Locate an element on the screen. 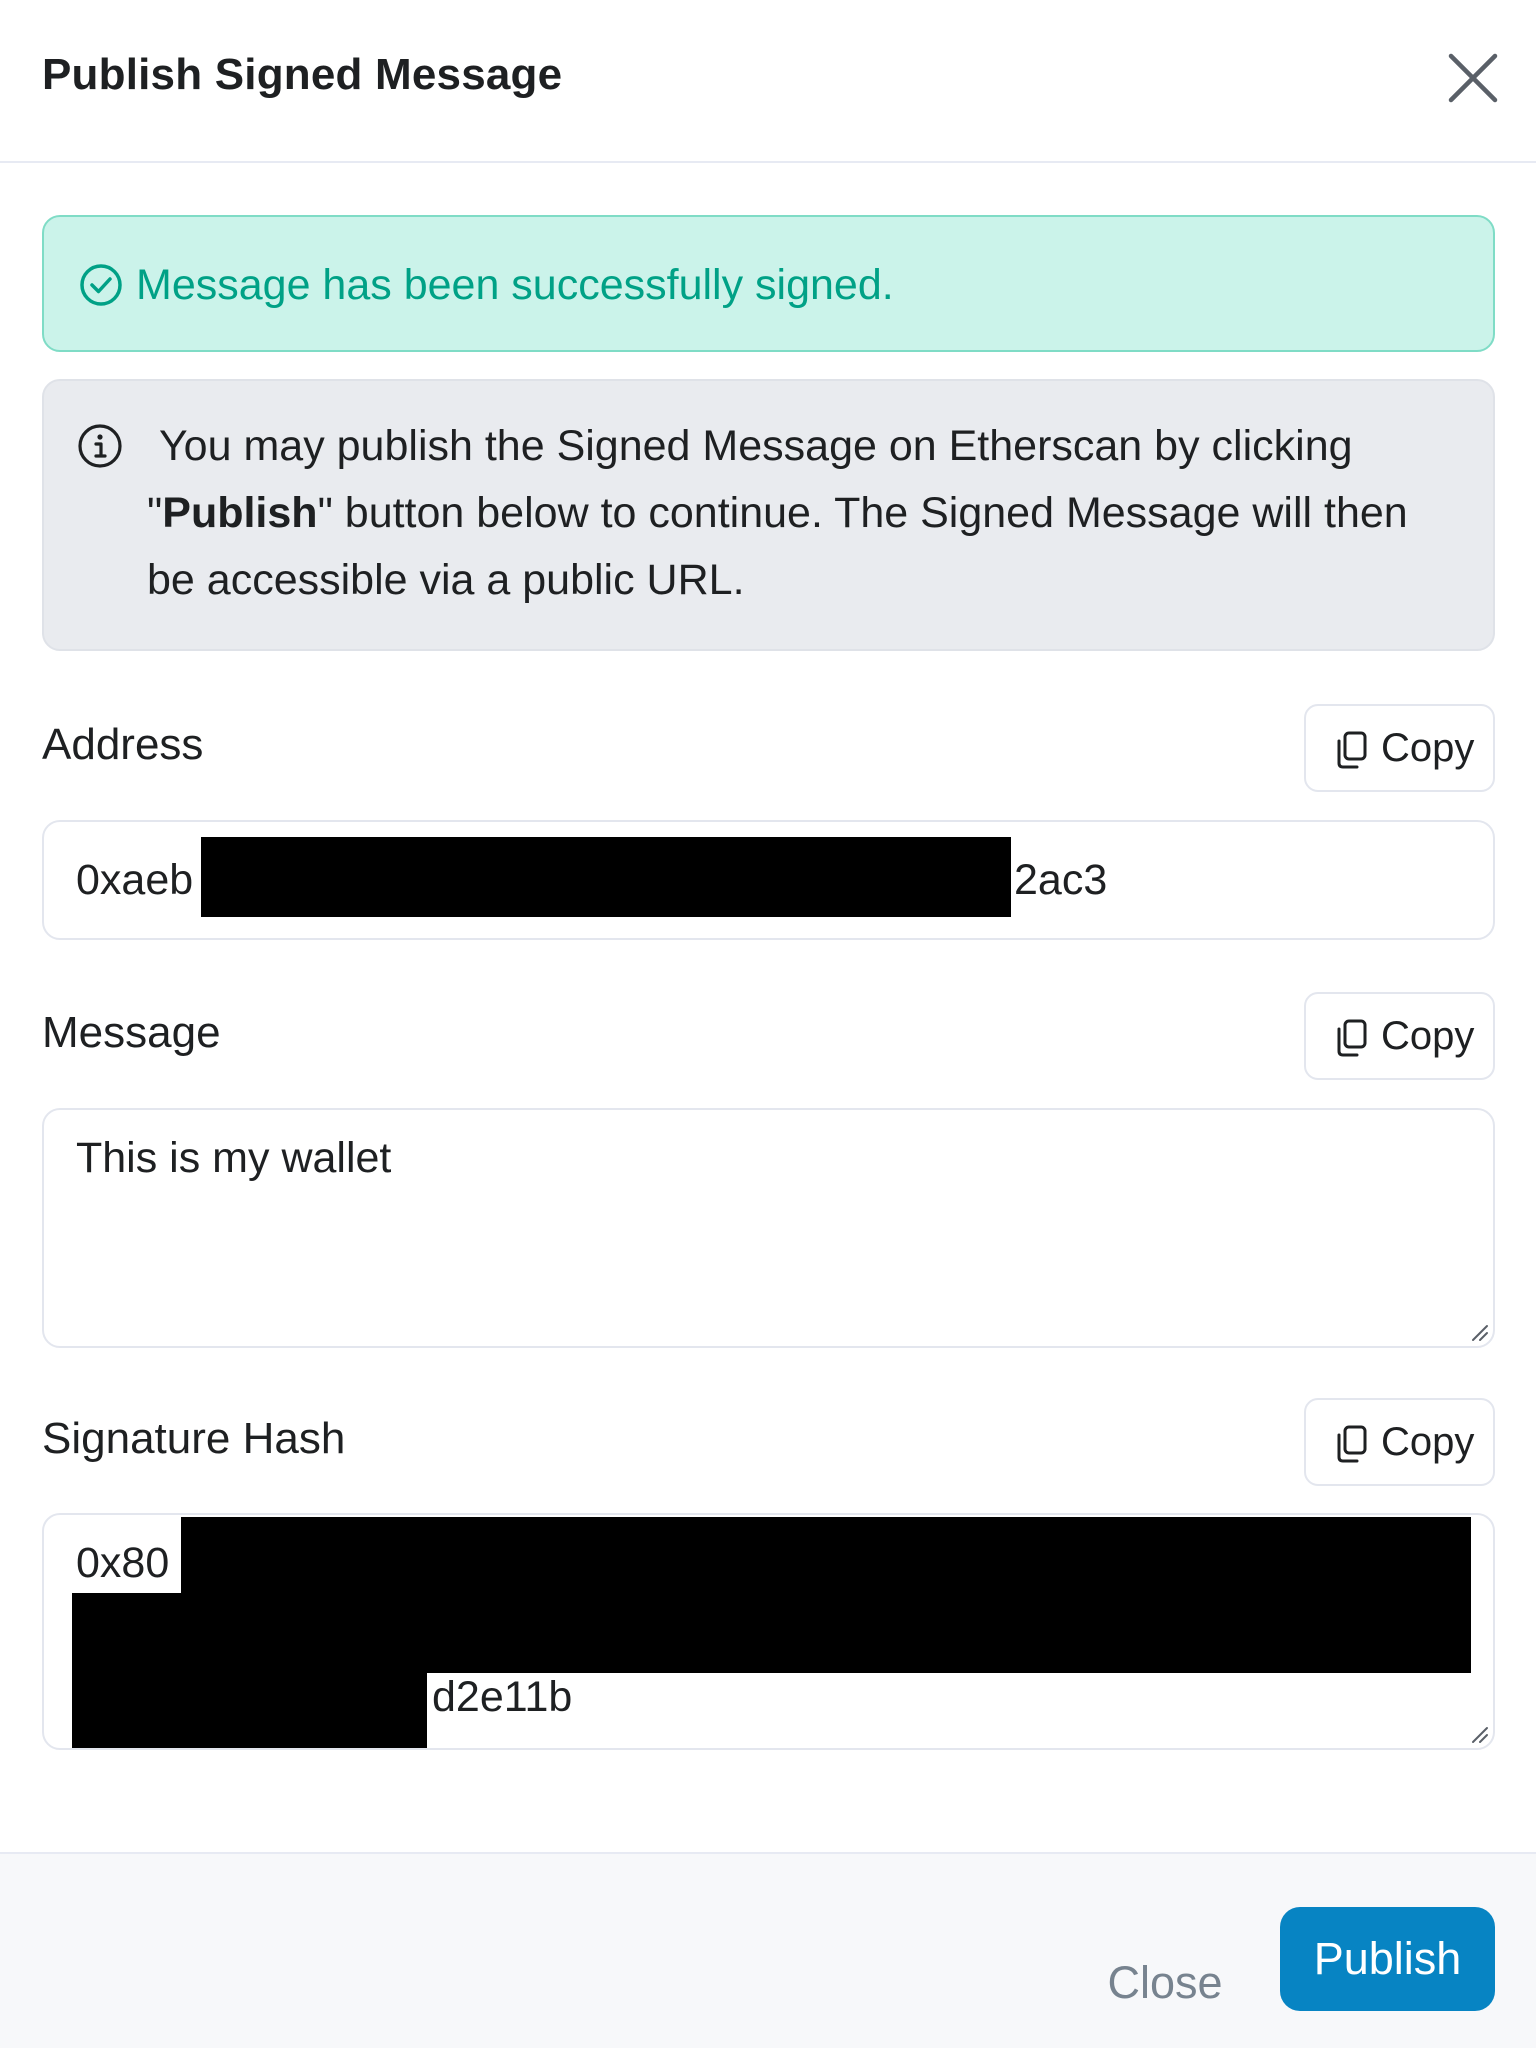 This screenshot has height=2048, width=1536. copy-message-button: Copy is located at coordinates (1399, 1036).